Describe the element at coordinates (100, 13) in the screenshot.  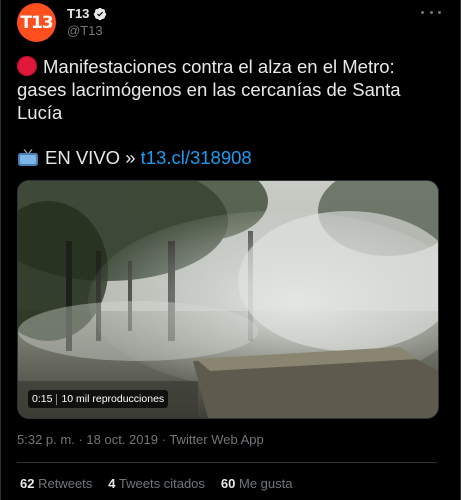
I see `verified-badge-icon` at that location.